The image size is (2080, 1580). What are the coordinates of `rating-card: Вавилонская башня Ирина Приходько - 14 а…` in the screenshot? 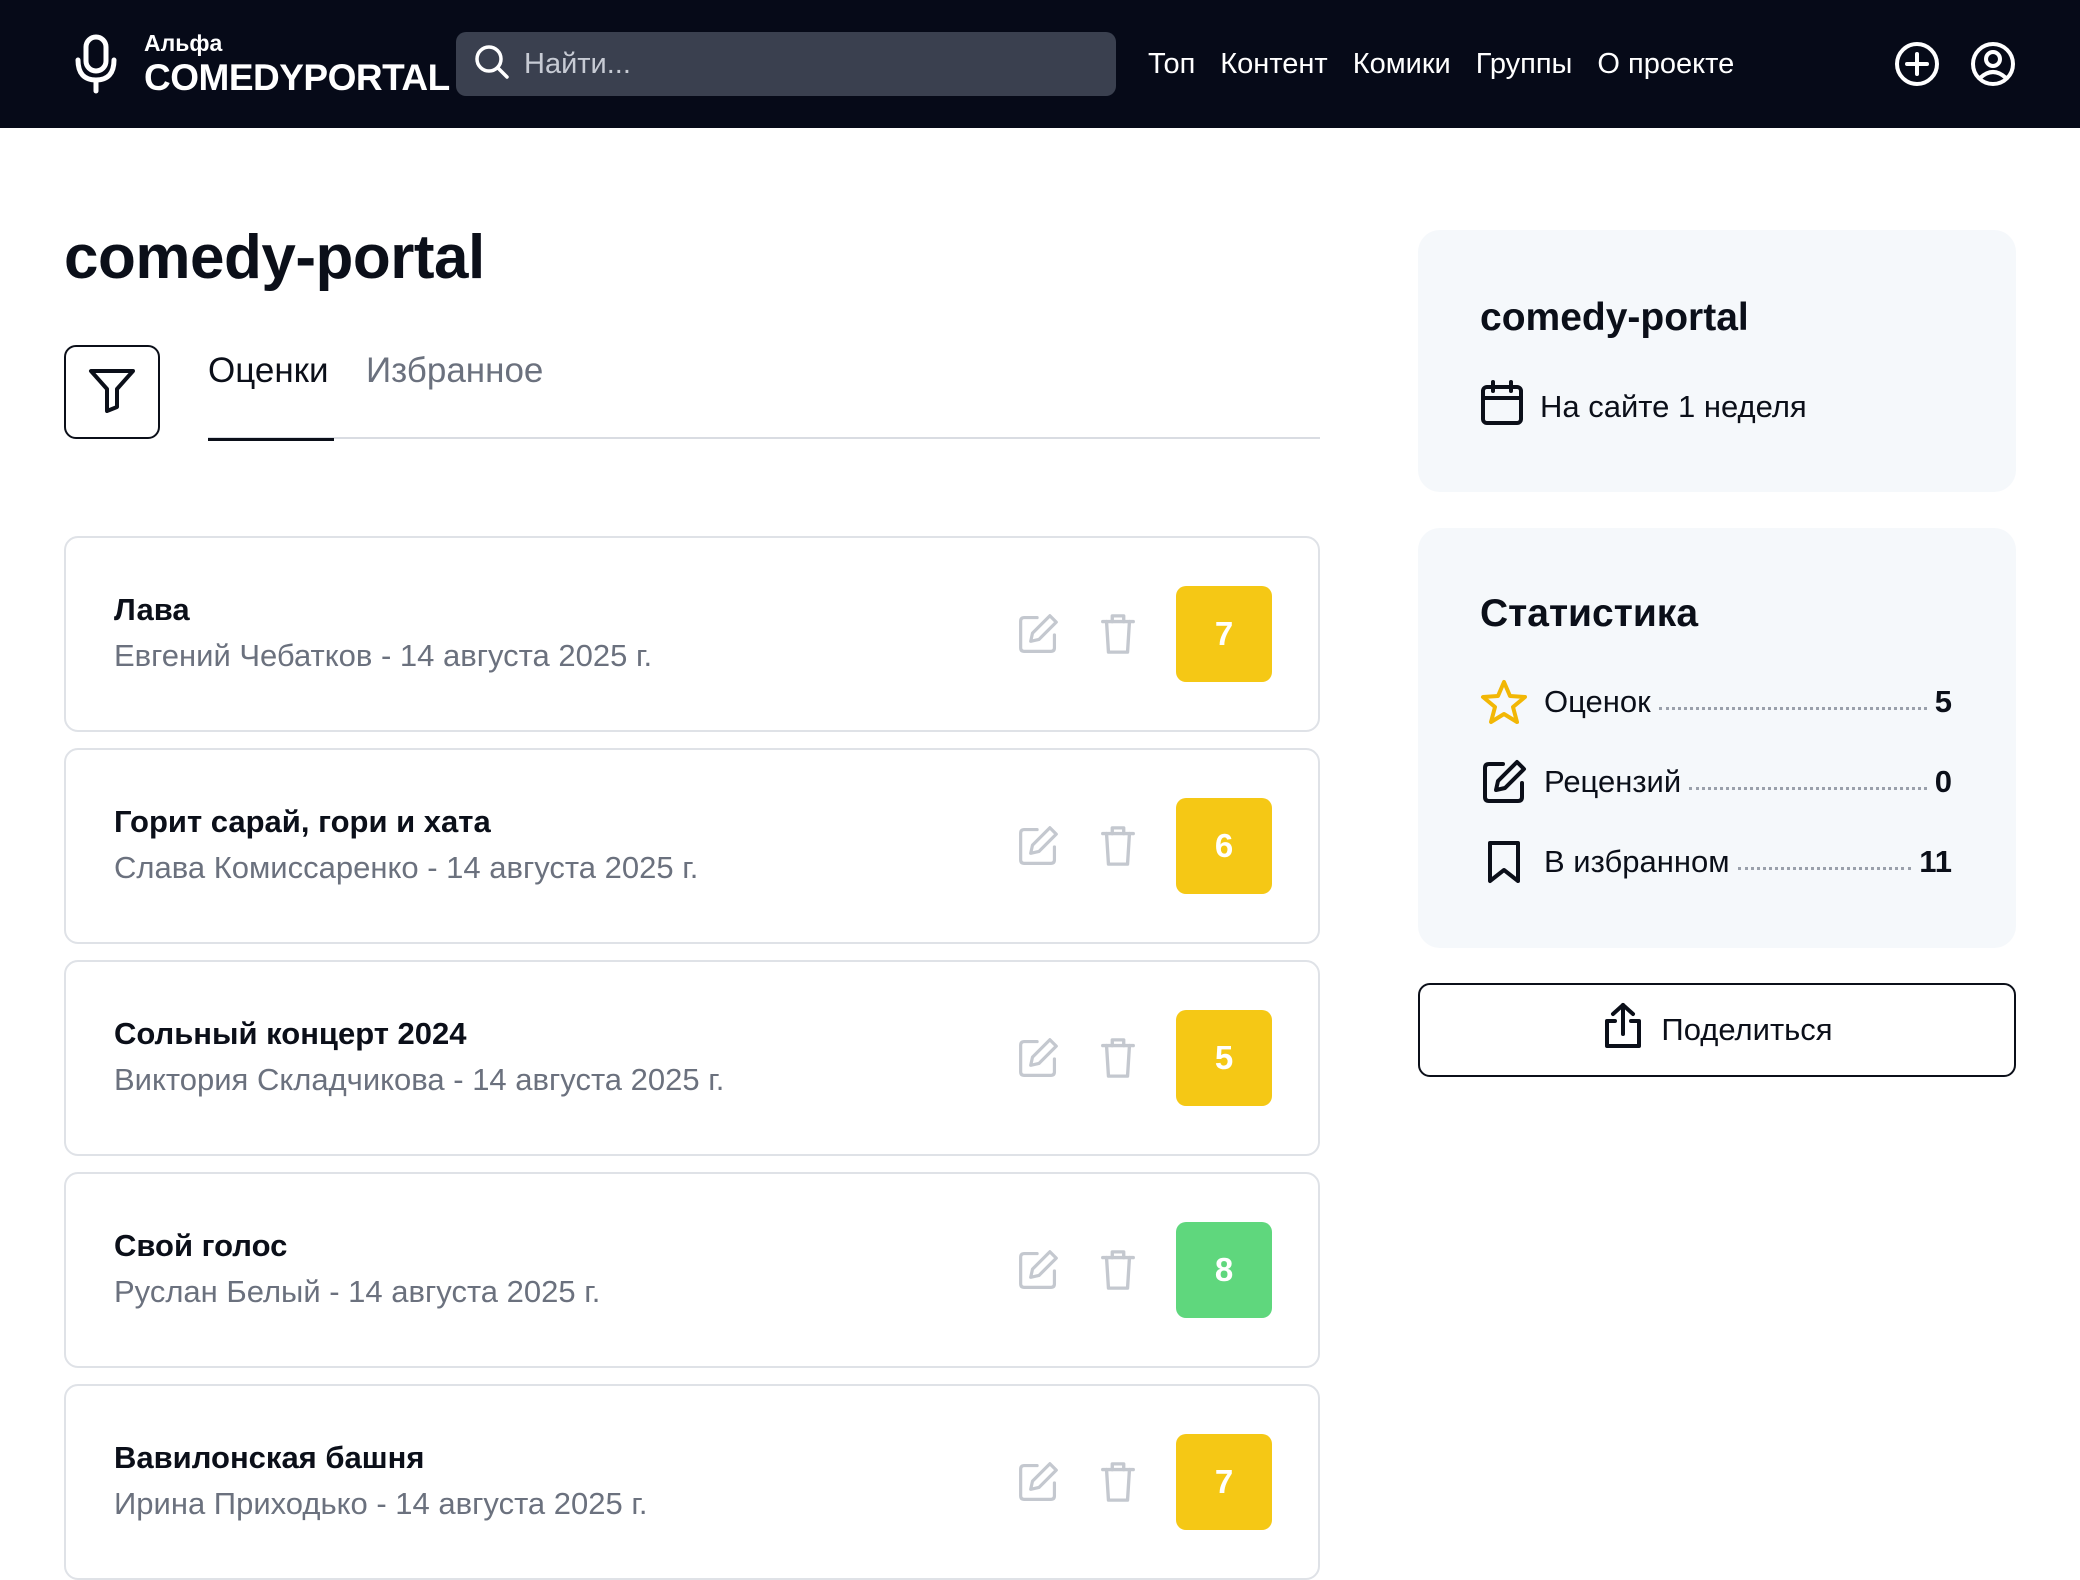 It's located at (692, 1482).